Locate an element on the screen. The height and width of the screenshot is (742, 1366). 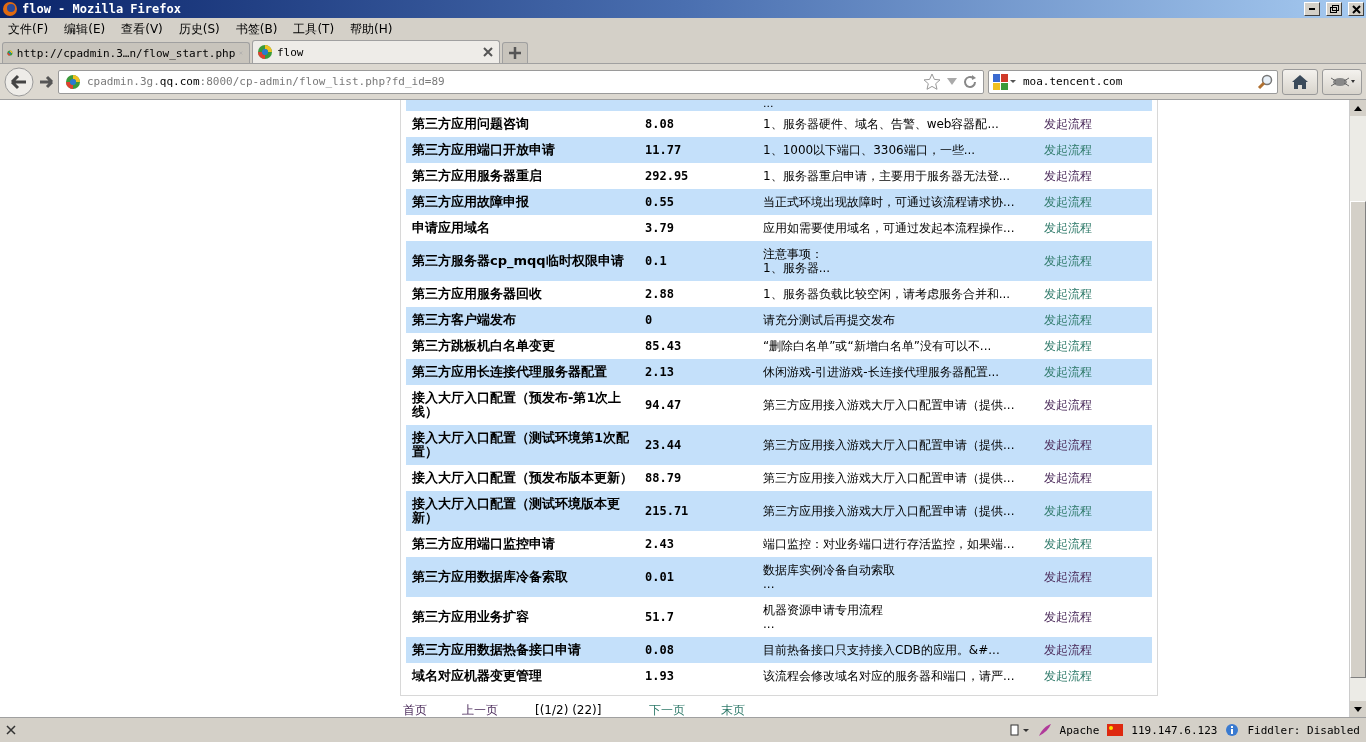
addon-button is located at coordinates (1342, 81).